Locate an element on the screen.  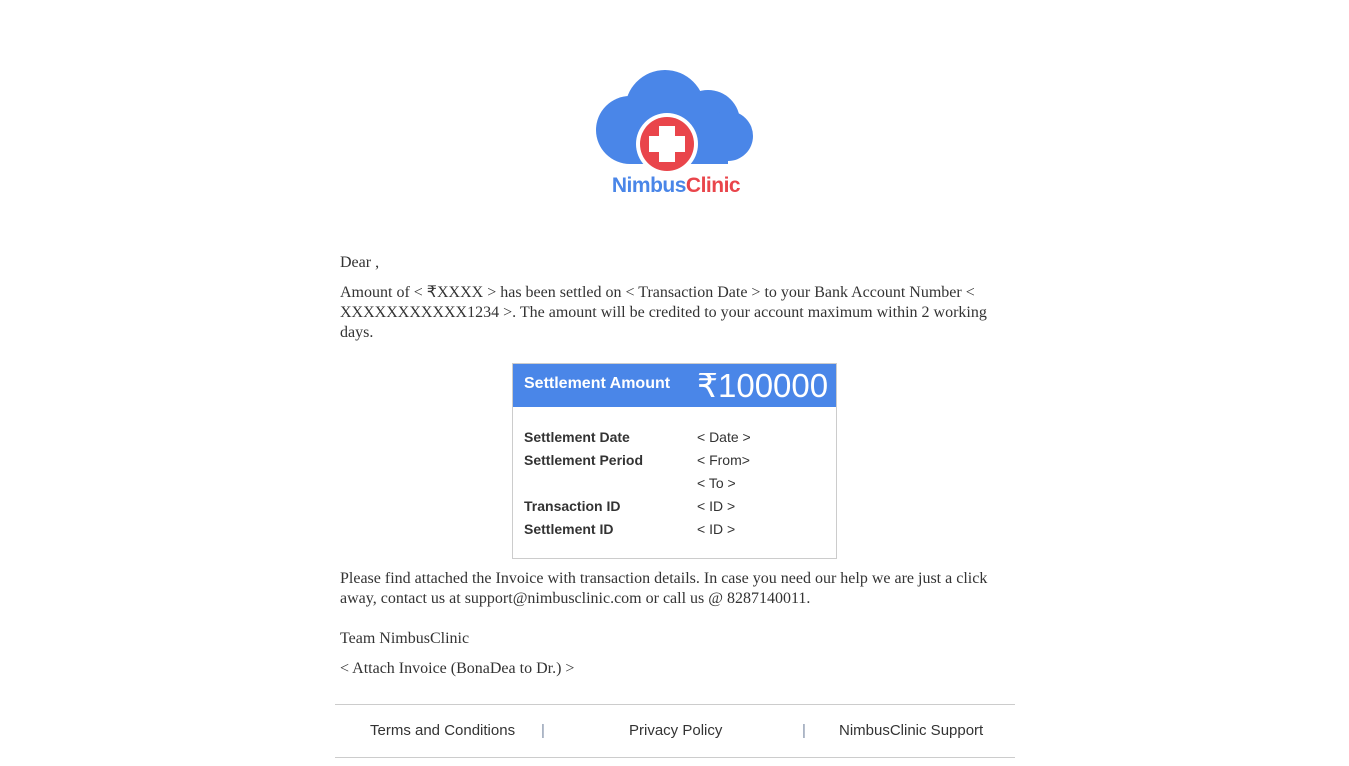
support-link: NimbusClinic Support is located at coordinates (911, 730).